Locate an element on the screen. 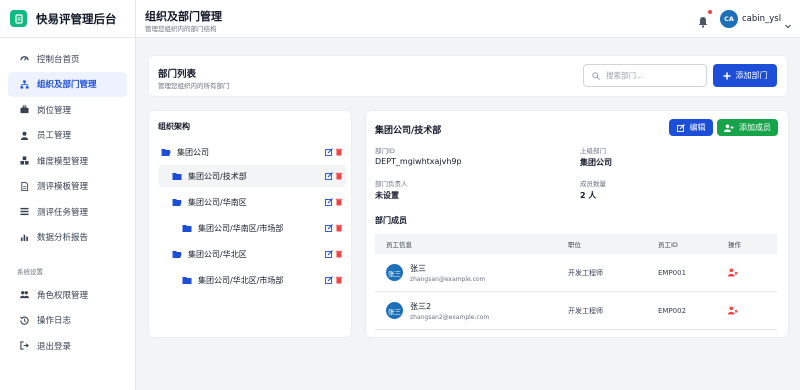  sidebar-item-label: 组织及部门管理 is located at coordinates (67, 85).